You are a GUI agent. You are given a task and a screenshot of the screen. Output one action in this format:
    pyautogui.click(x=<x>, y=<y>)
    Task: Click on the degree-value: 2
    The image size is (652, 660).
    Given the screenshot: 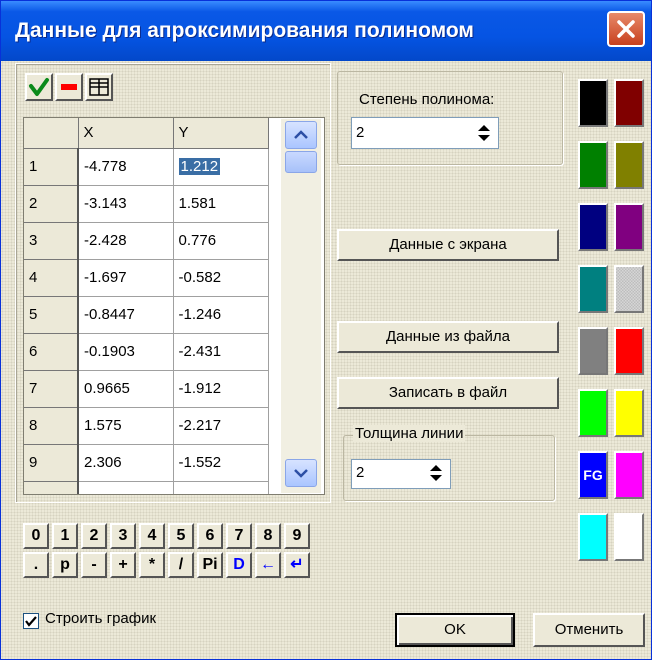 What is the action you would take?
    pyautogui.click(x=360, y=132)
    